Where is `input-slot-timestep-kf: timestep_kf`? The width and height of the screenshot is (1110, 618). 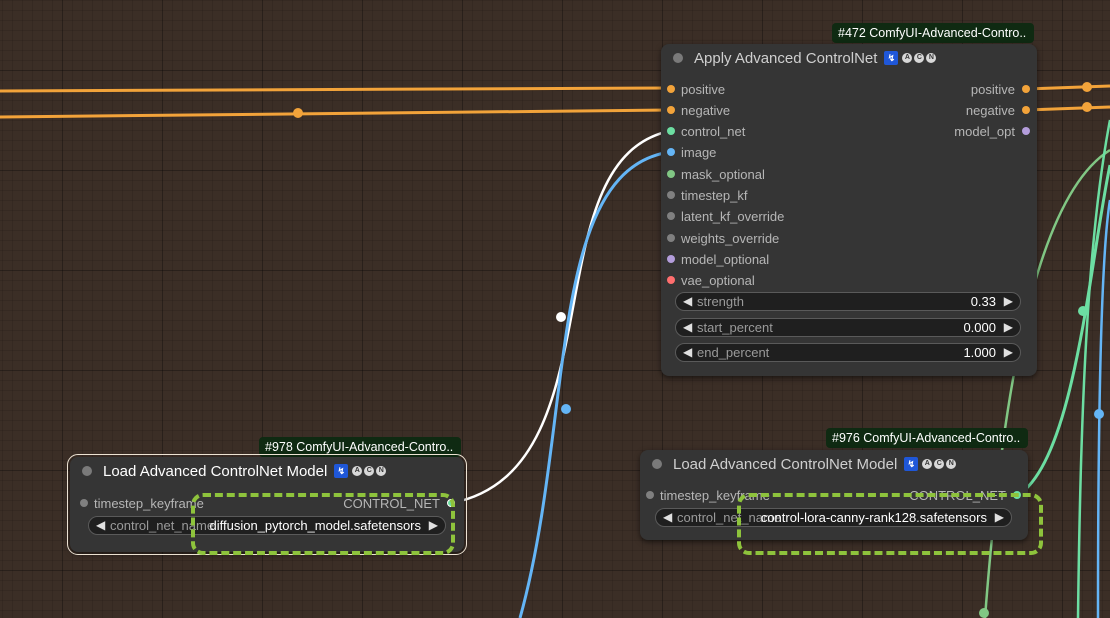
input-slot-timestep-kf: timestep_kf is located at coordinates (714, 195).